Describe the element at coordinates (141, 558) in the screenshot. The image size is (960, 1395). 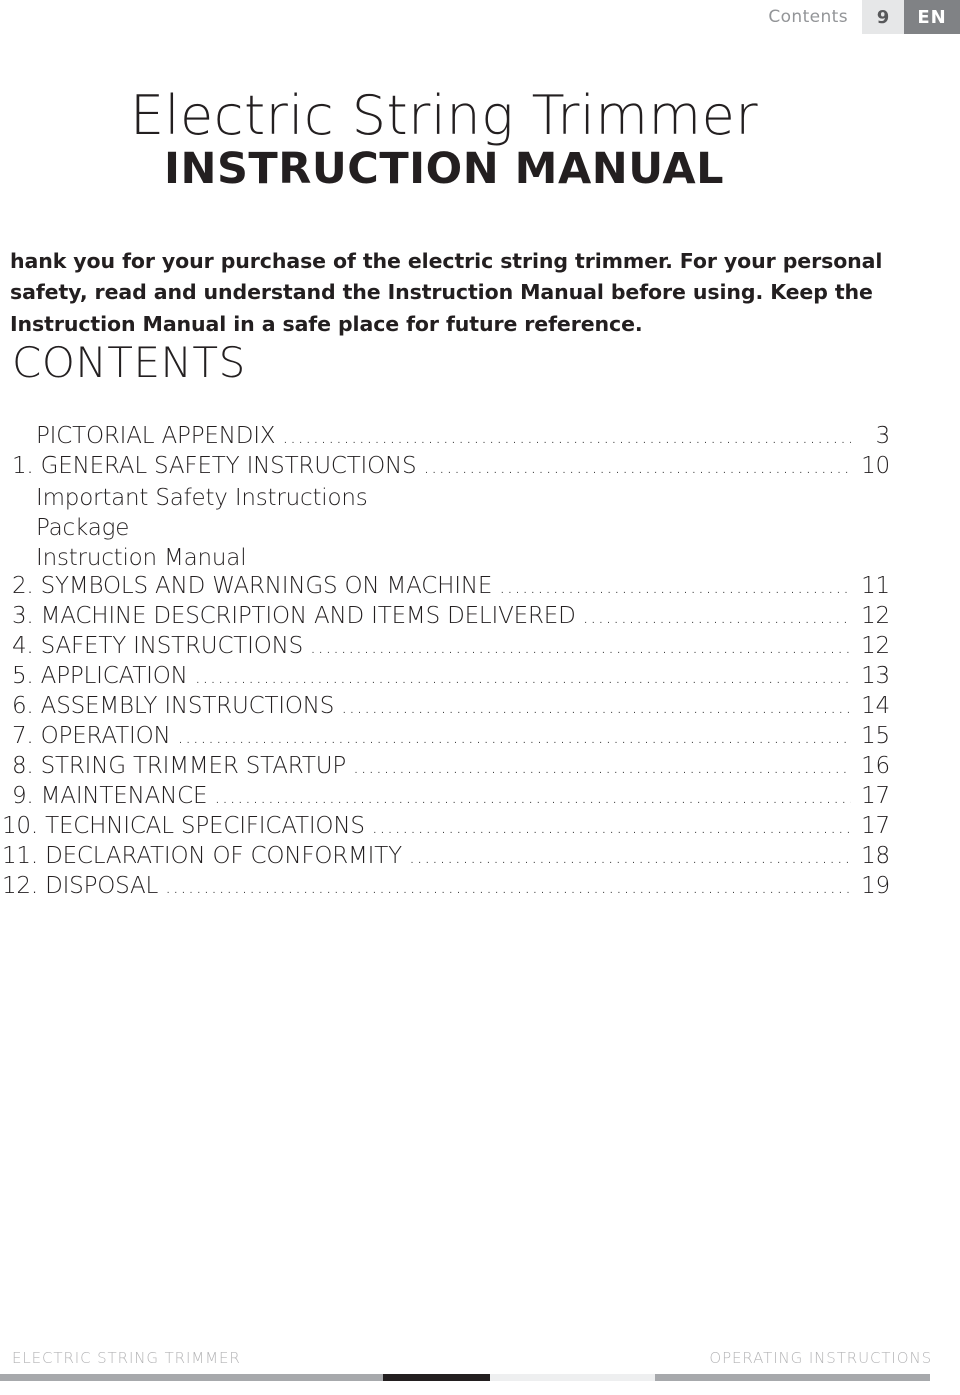
I see `toc-entry-label: Instruction Manual` at that location.